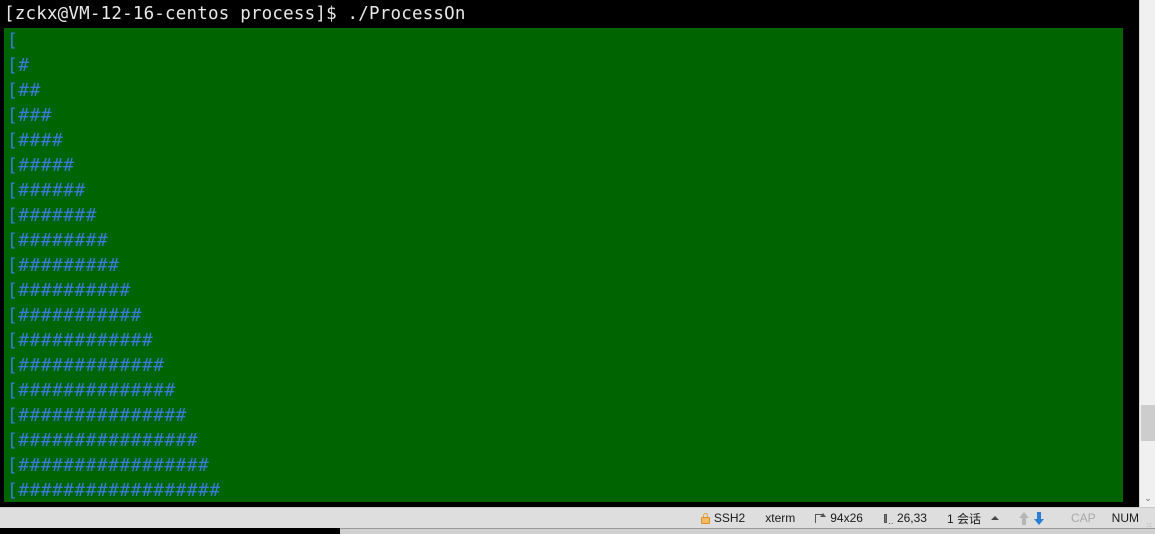  I want to click on terminal-output-line: [######, so click(46, 190).